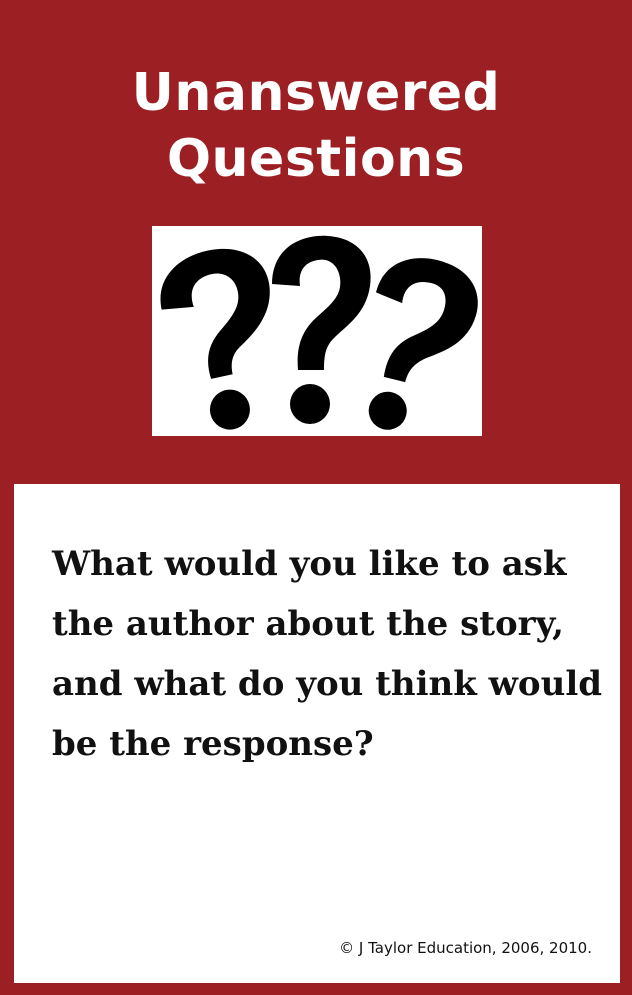 This screenshot has height=995, width=632. Describe the element at coordinates (321, 329) in the screenshot. I see `question-mark-middle-icon` at that location.